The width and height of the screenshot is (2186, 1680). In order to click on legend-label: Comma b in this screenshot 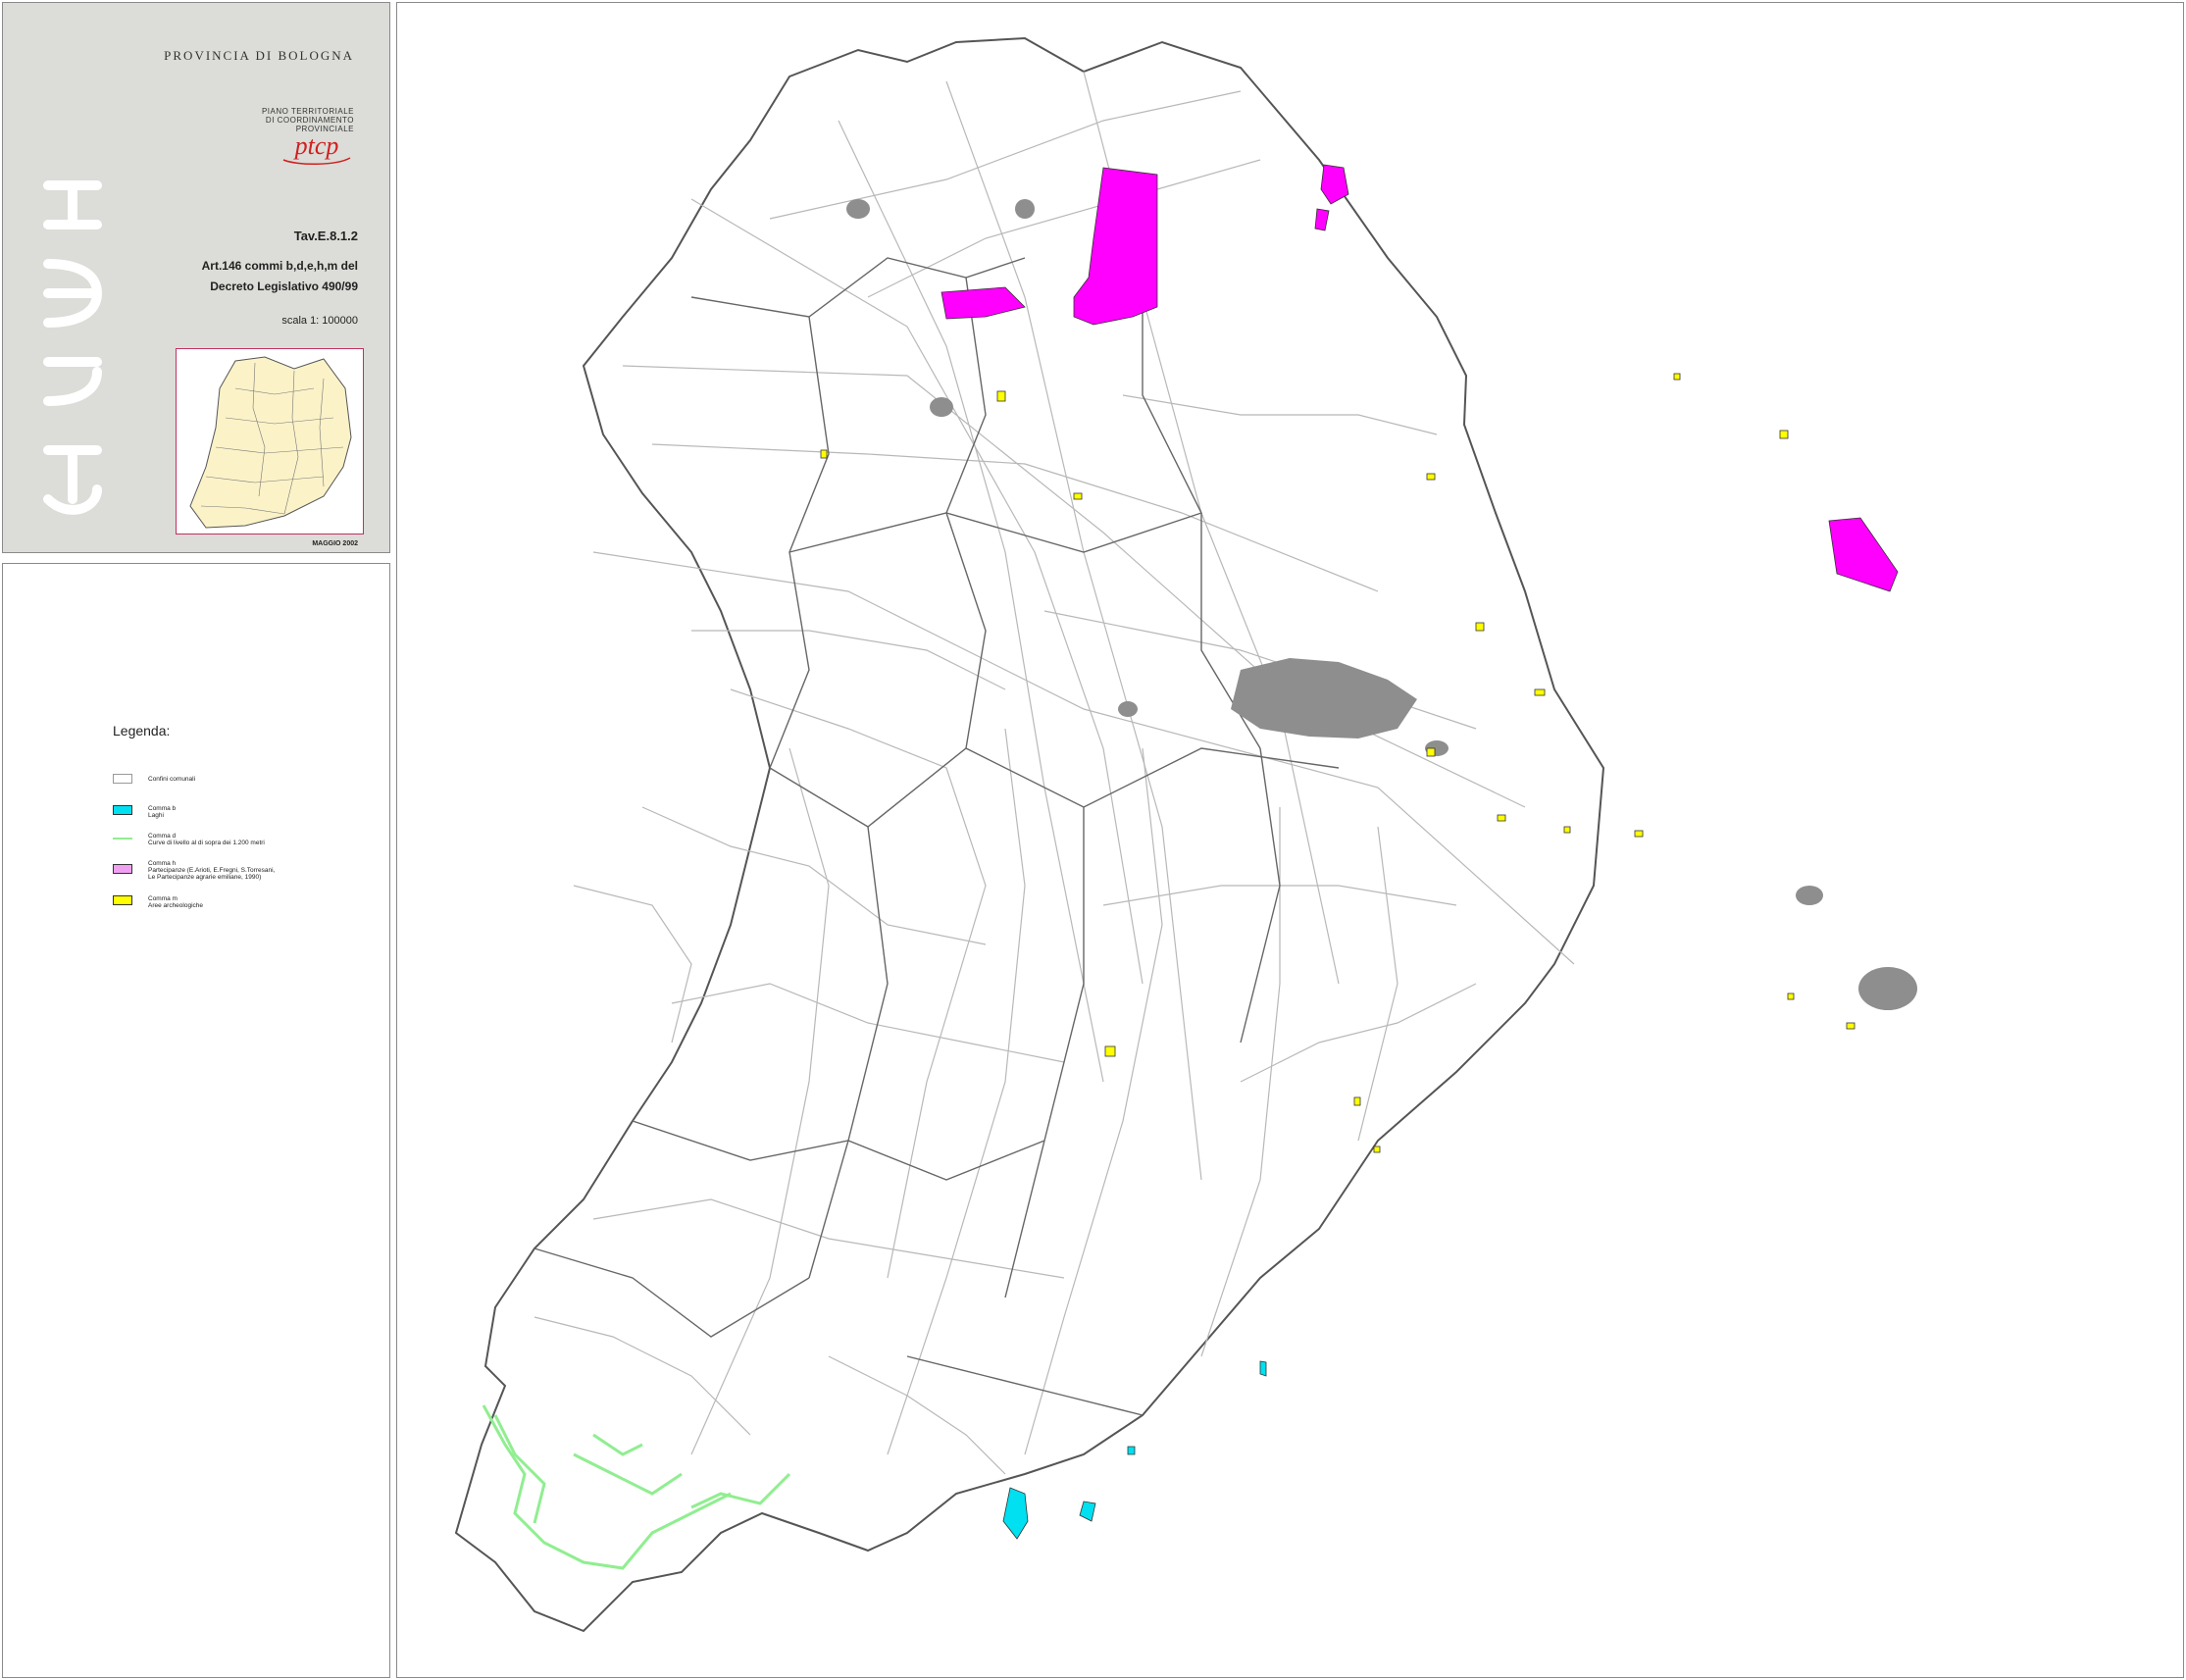, I will do `click(162, 808)`.